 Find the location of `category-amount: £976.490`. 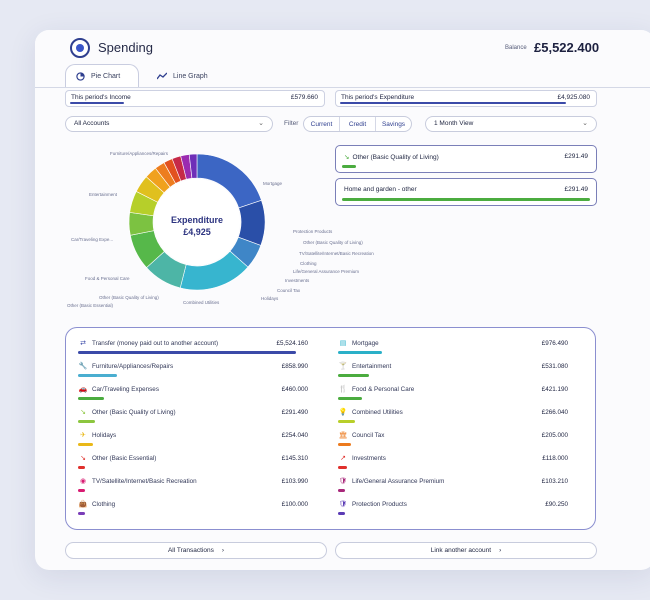

category-amount: £976.490 is located at coordinates (554, 343).